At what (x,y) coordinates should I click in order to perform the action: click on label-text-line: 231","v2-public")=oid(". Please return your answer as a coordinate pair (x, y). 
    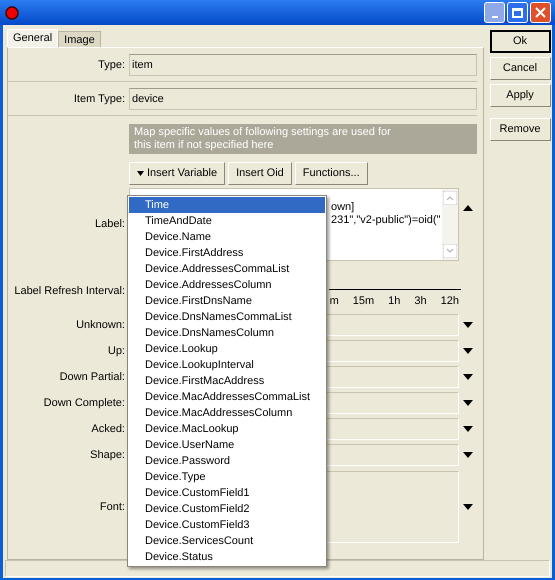
    Looking at the image, I should click on (385, 220).